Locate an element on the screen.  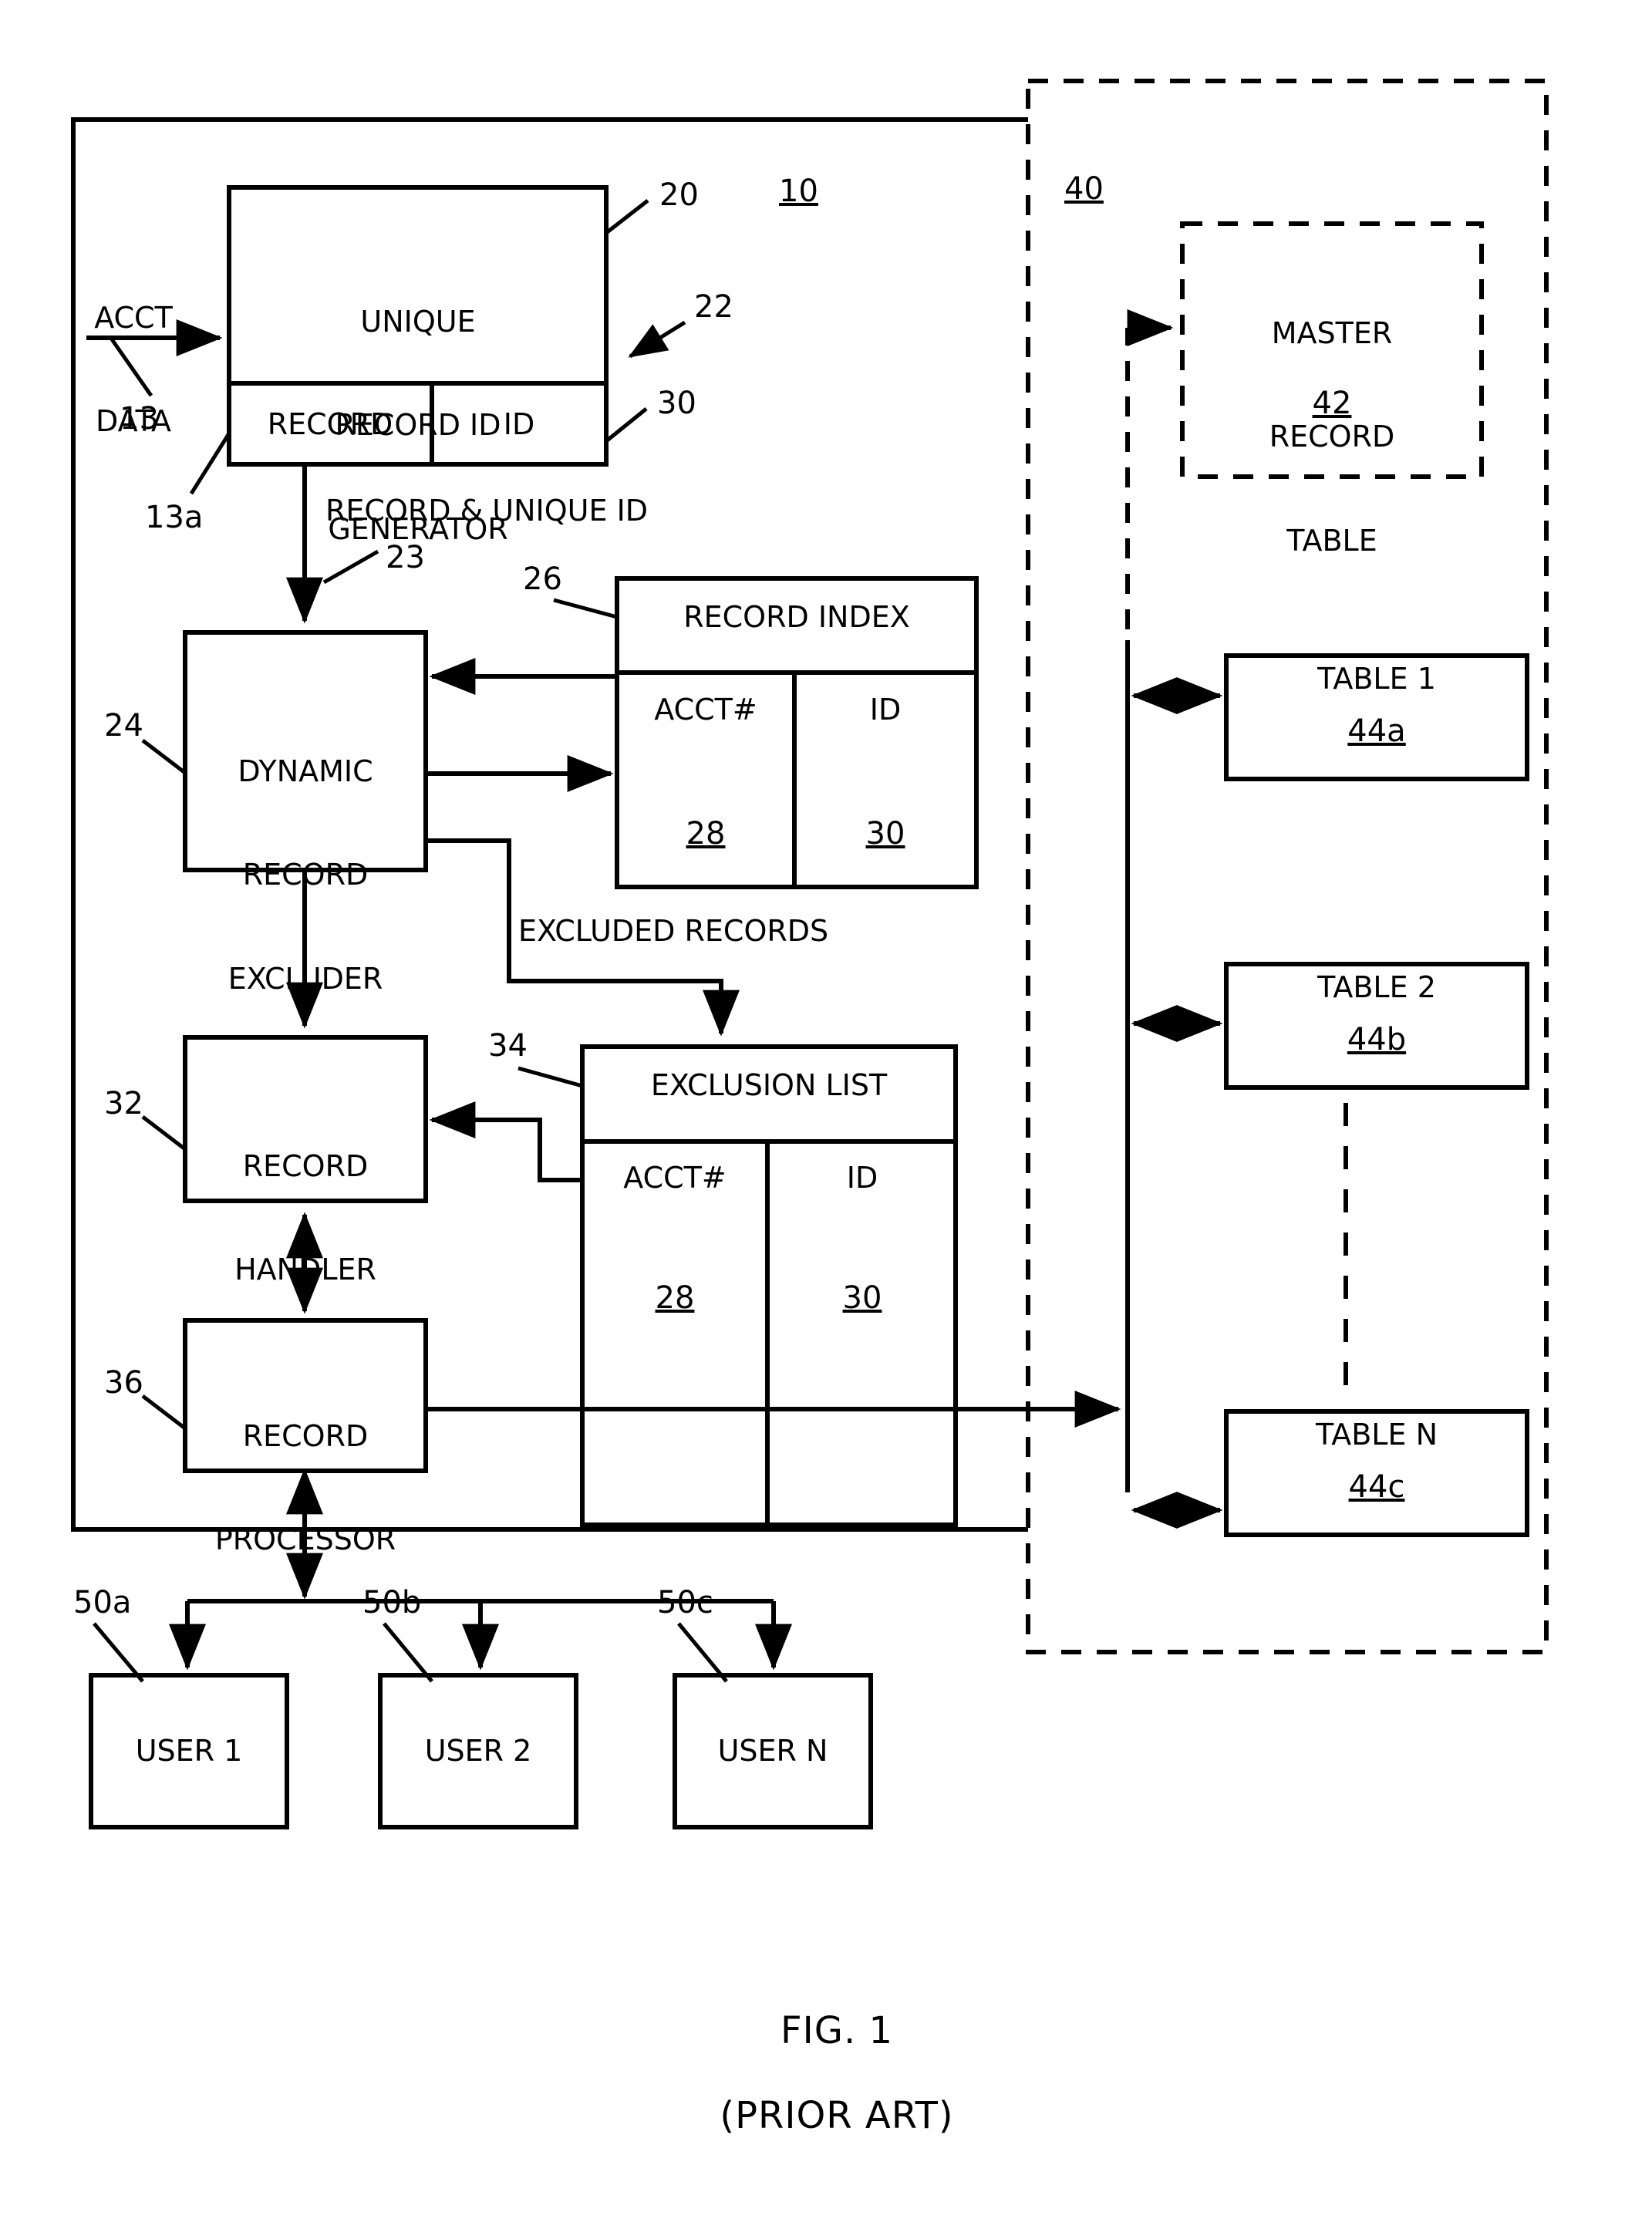
ref-40-database: 40 is located at coordinates (1084, 189).